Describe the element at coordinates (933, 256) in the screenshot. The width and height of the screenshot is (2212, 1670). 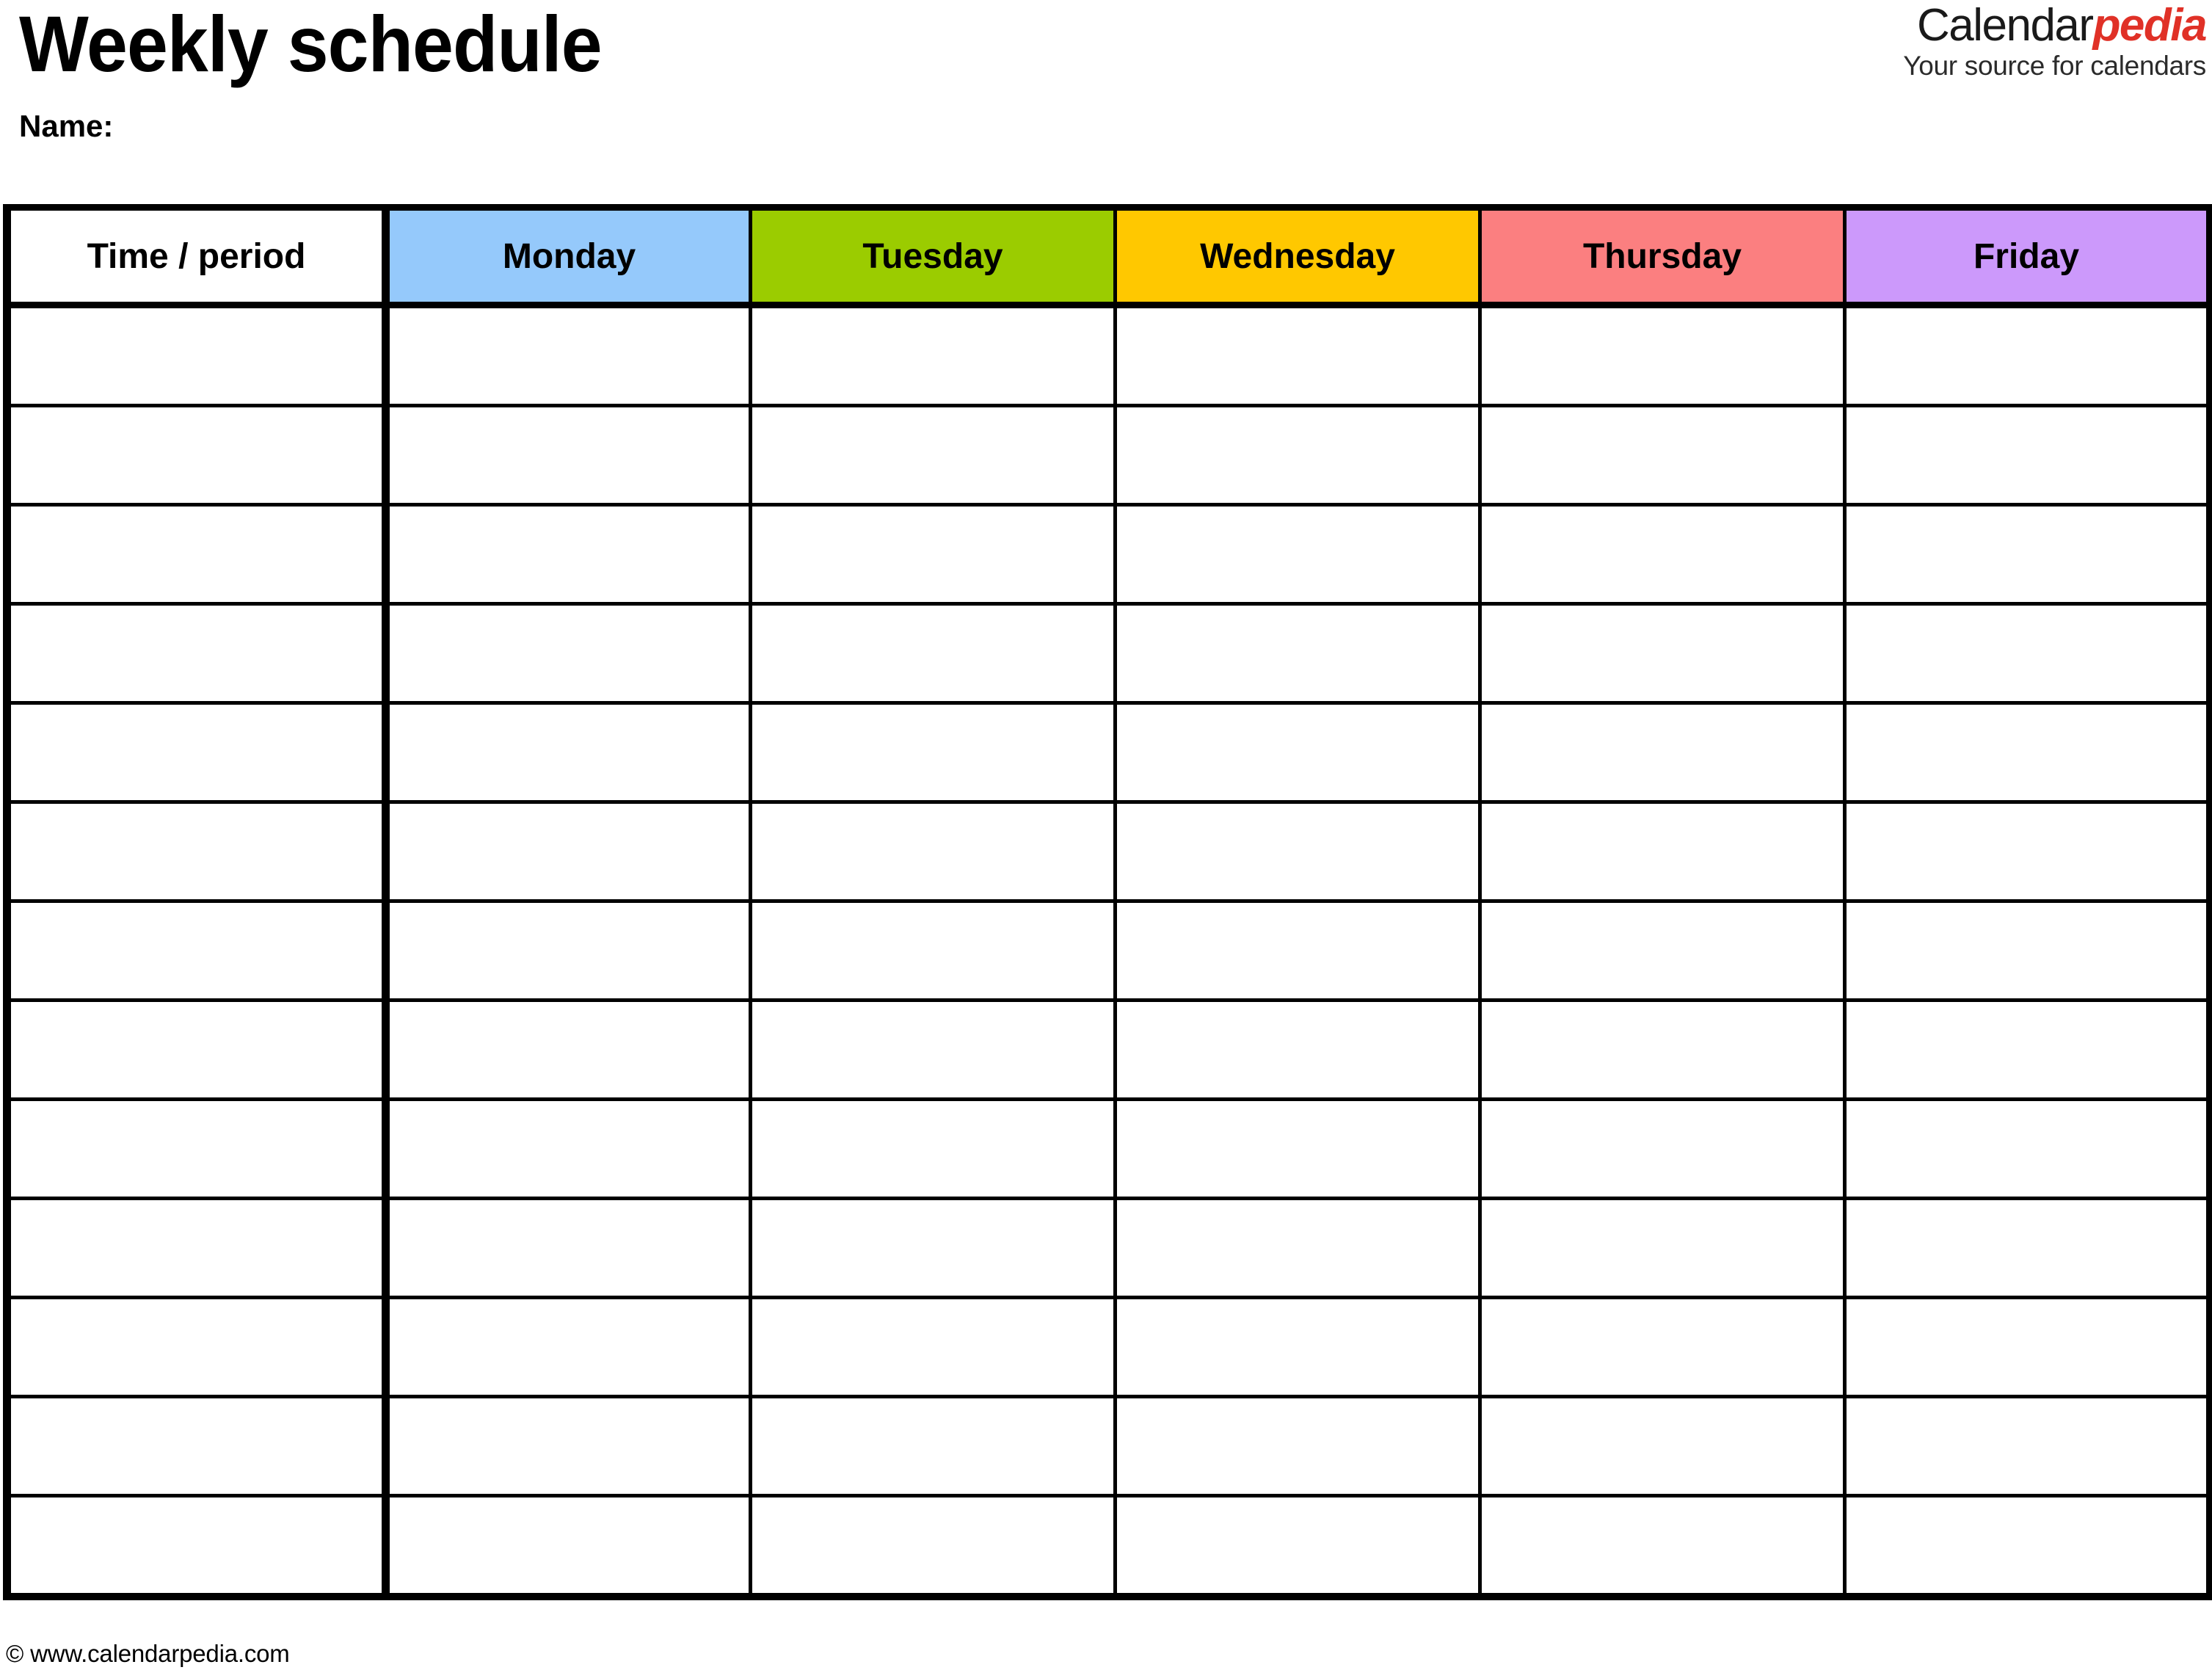
I see `column-header-tuesday: Tuesday` at that location.